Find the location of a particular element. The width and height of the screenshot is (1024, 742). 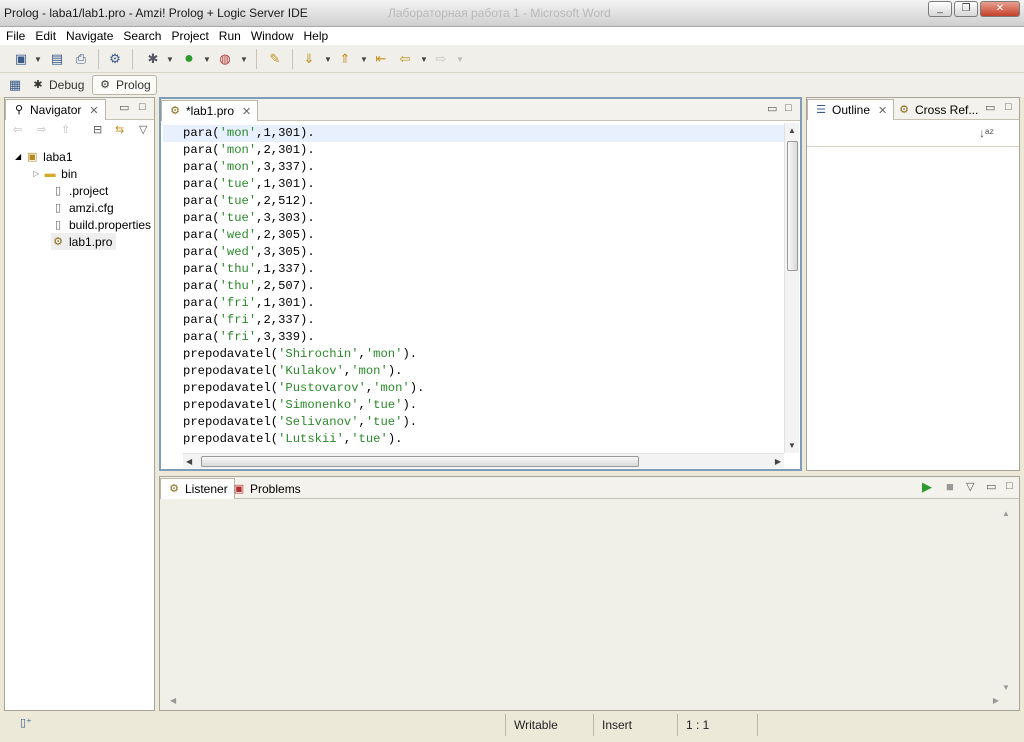

code-line: para('wed',3,305). is located at coordinates (249, 252).